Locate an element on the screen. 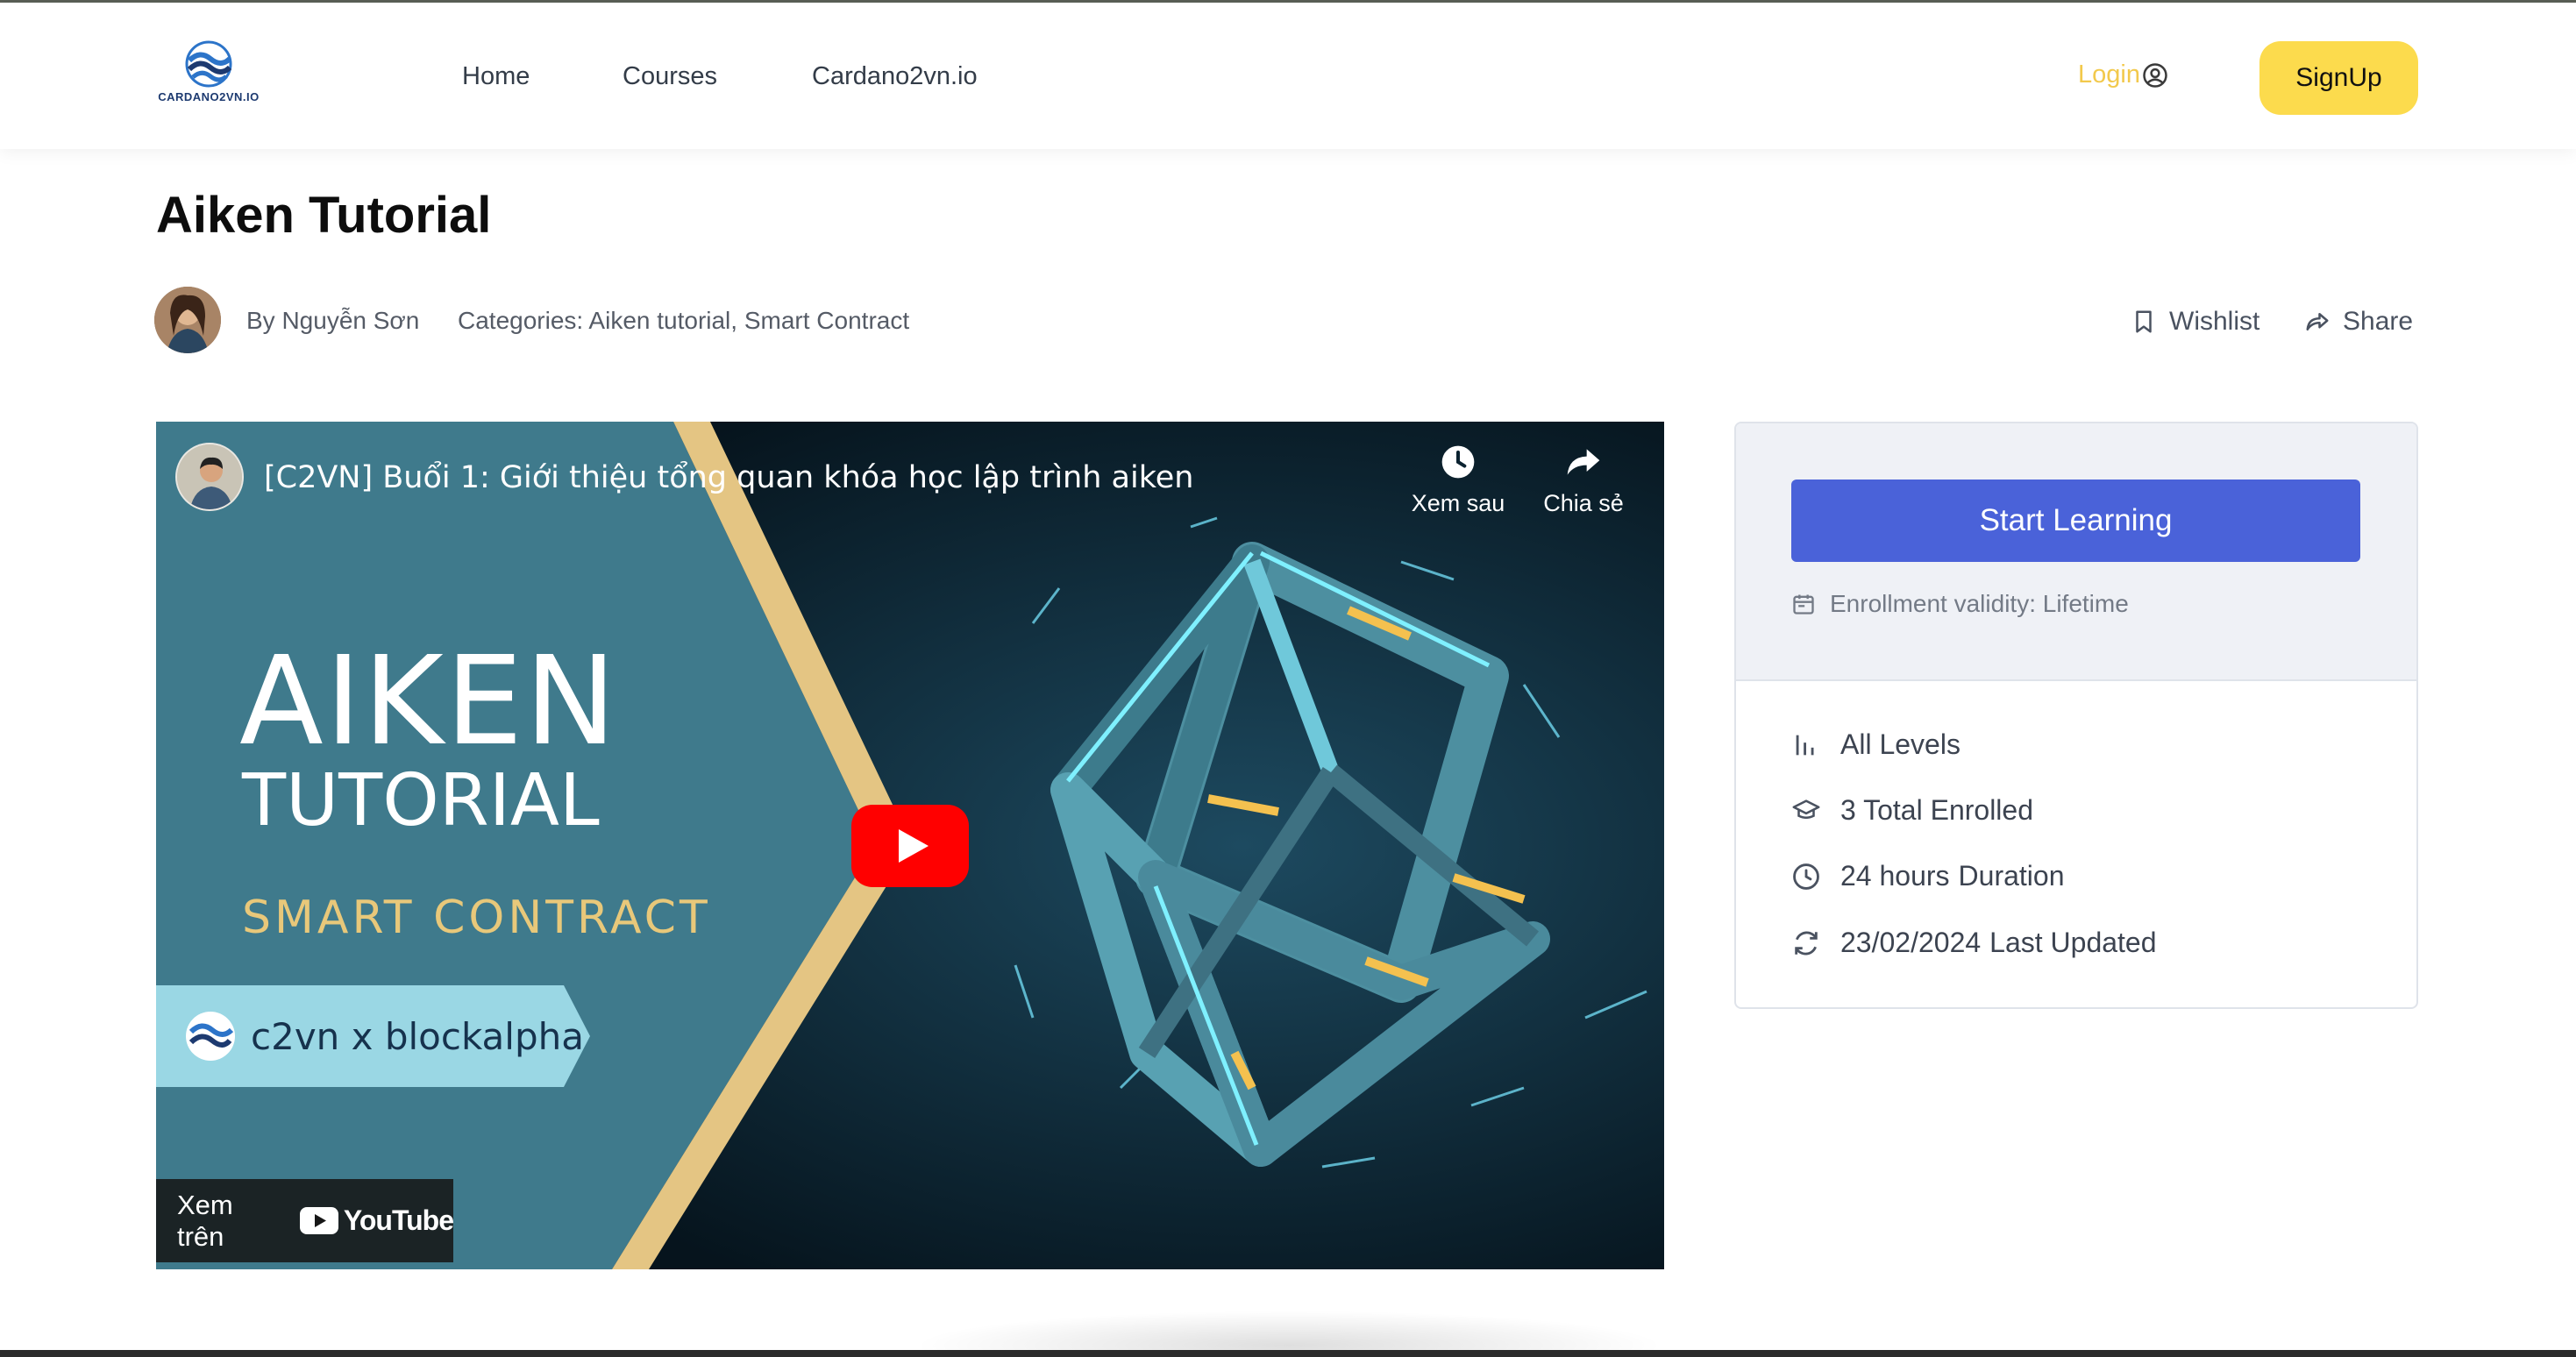 This screenshot has height=1357, width=2576. login-link: Login is located at coordinates (2123, 74).